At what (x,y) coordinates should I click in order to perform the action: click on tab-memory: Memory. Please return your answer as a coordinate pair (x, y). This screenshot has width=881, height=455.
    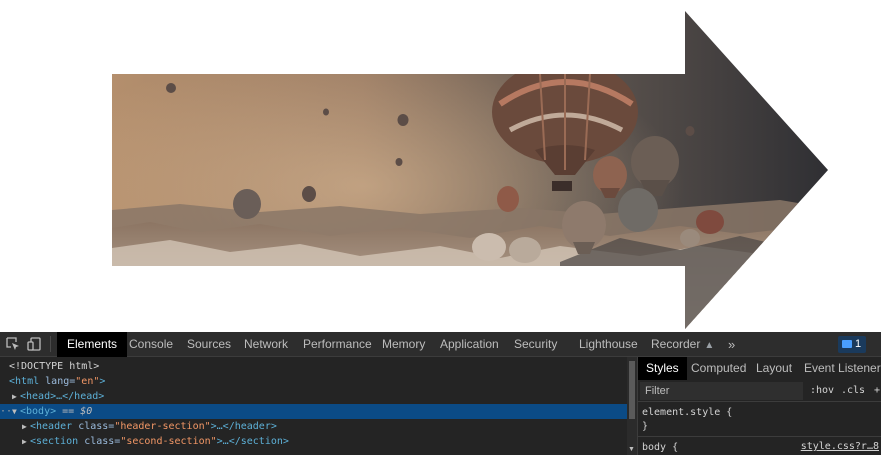
    Looking at the image, I should click on (403, 344).